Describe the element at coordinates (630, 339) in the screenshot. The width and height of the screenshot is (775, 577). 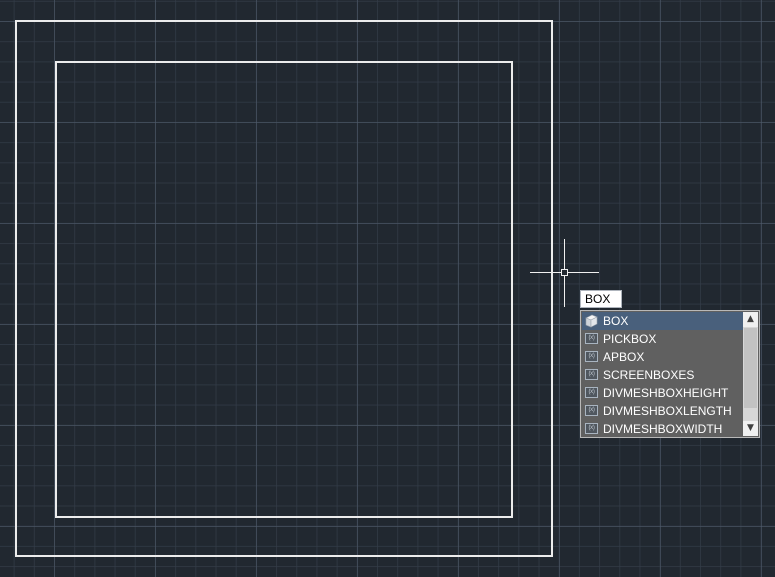
I see `autocomplete-item-label: PICKBOX` at that location.